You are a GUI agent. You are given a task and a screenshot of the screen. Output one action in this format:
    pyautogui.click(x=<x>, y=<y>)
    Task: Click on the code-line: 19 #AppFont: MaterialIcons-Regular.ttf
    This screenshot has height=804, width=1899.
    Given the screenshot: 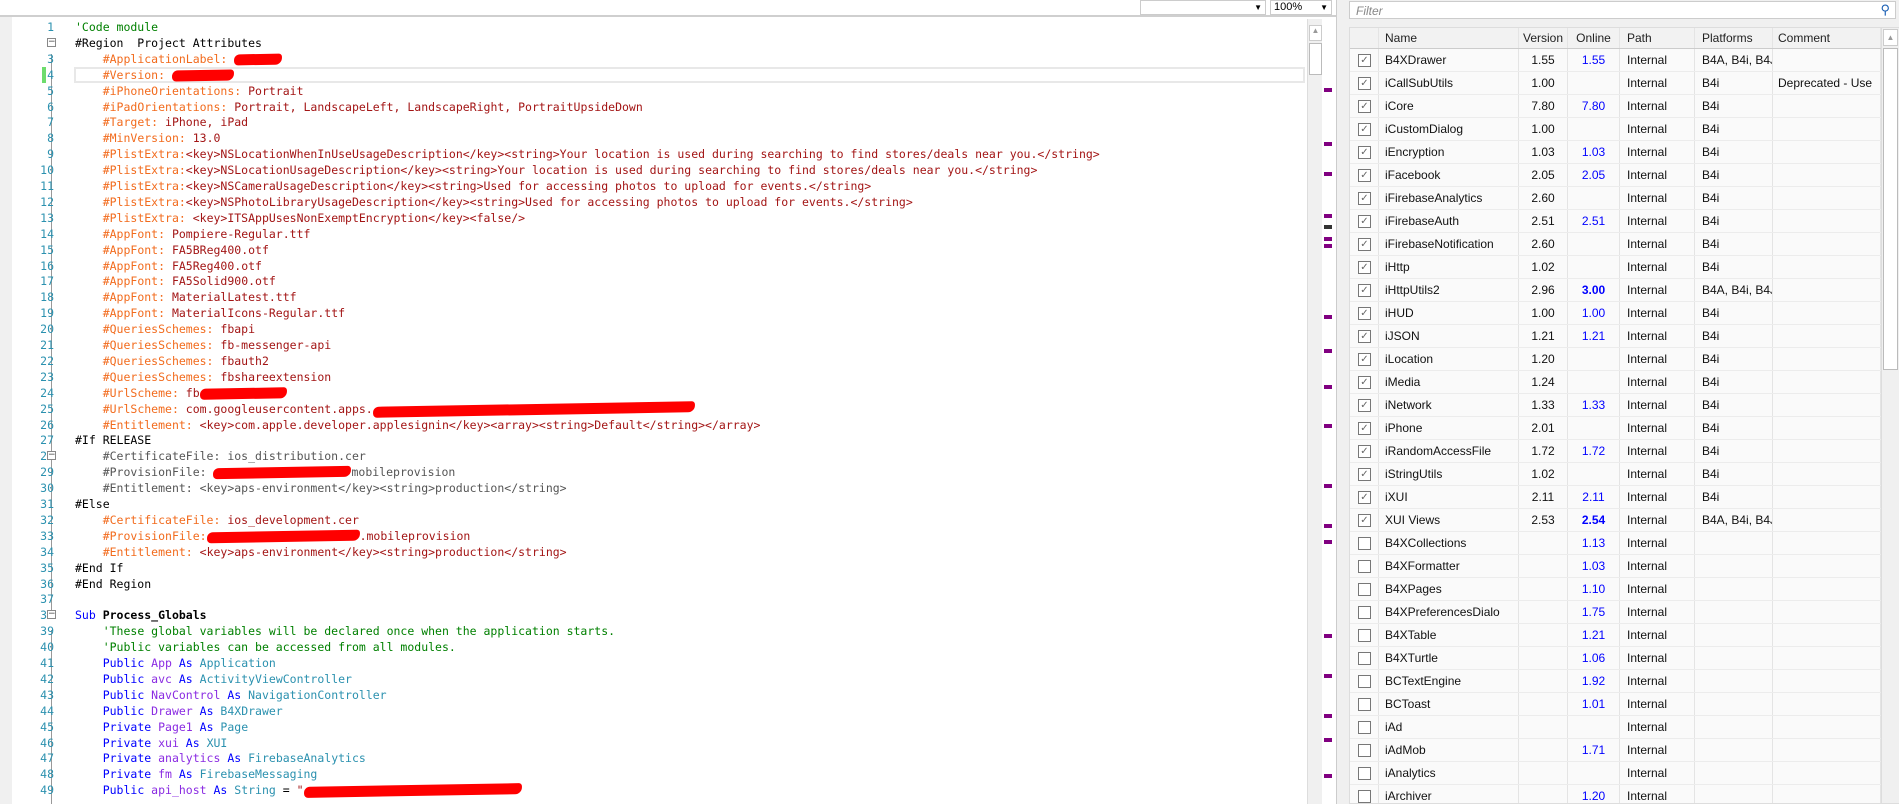 What is the action you would take?
    pyautogui.click(x=653, y=313)
    